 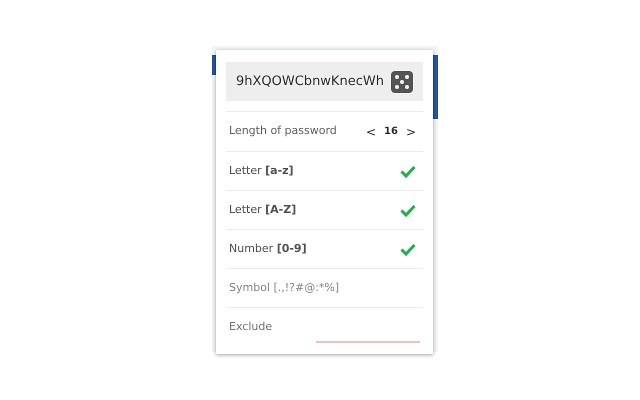 I want to click on option-label: Number [0-9], so click(x=268, y=249).